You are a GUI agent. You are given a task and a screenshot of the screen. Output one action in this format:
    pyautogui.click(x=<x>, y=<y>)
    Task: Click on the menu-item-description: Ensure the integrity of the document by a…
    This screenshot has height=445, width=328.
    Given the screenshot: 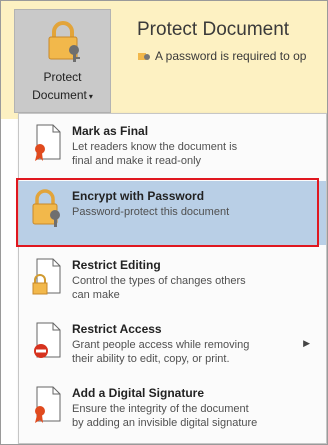 What is the action you would take?
    pyautogui.click(x=165, y=416)
    